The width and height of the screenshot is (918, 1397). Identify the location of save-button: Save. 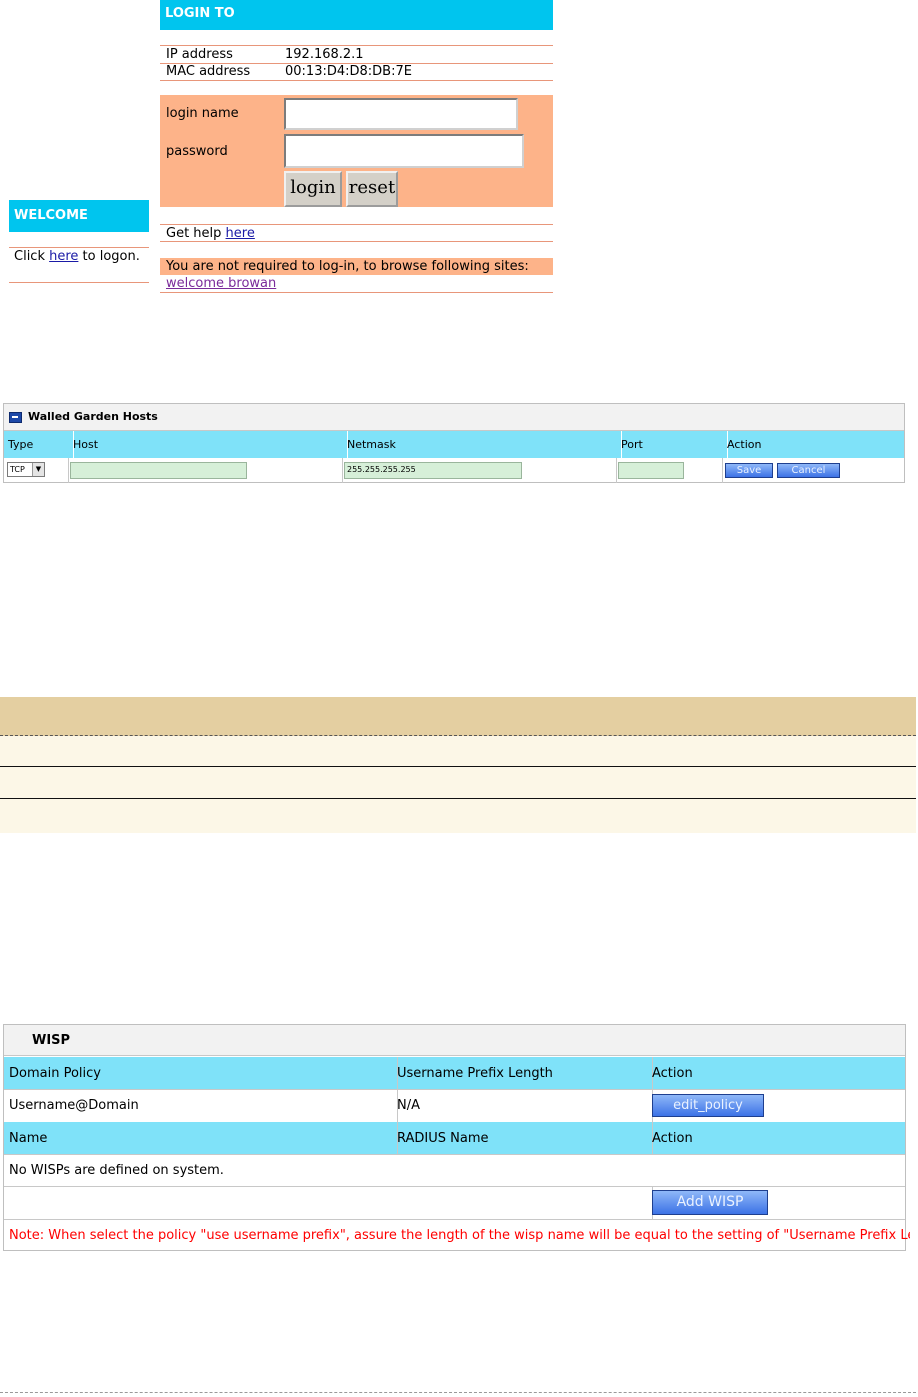
(749, 470).